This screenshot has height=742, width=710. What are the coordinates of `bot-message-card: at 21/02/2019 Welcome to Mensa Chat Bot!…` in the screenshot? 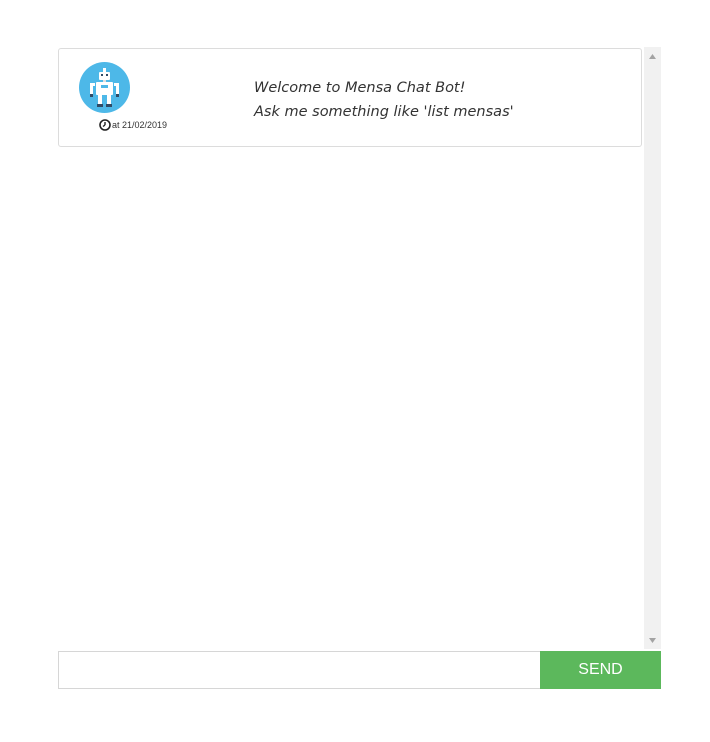 It's located at (350, 97).